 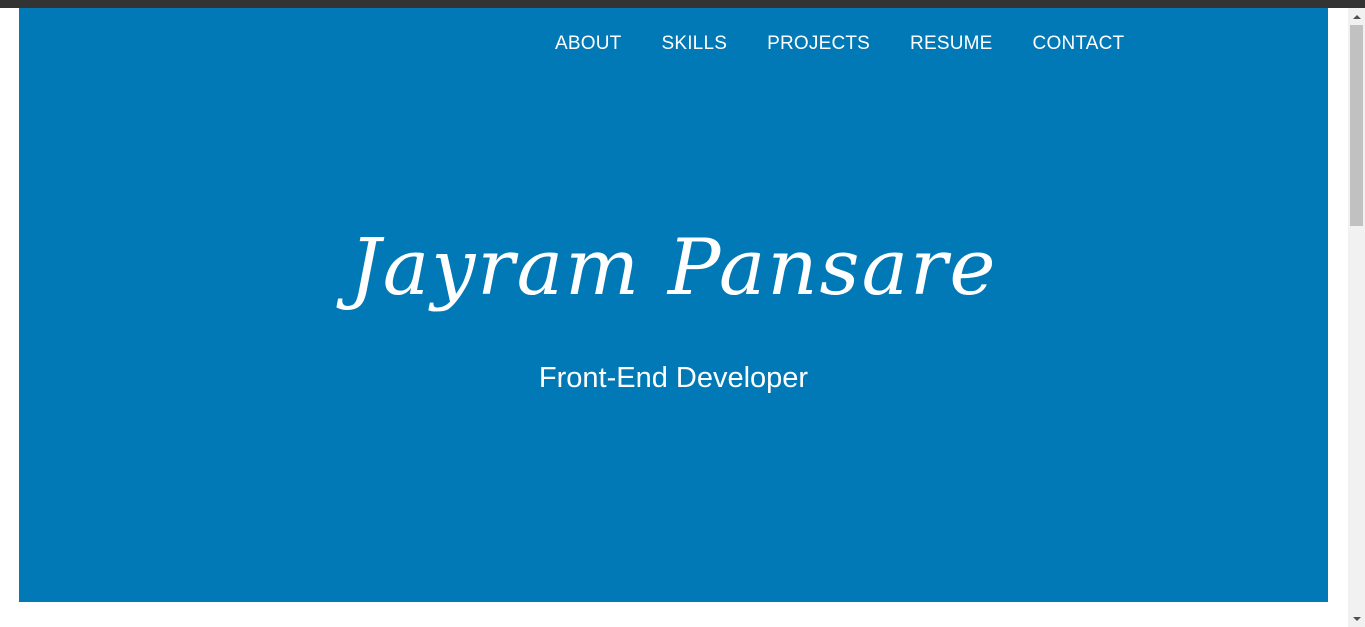 What do you see at coordinates (694, 44) in the screenshot?
I see `nav-link-skills: SKILLS` at bounding box center [694, 44].